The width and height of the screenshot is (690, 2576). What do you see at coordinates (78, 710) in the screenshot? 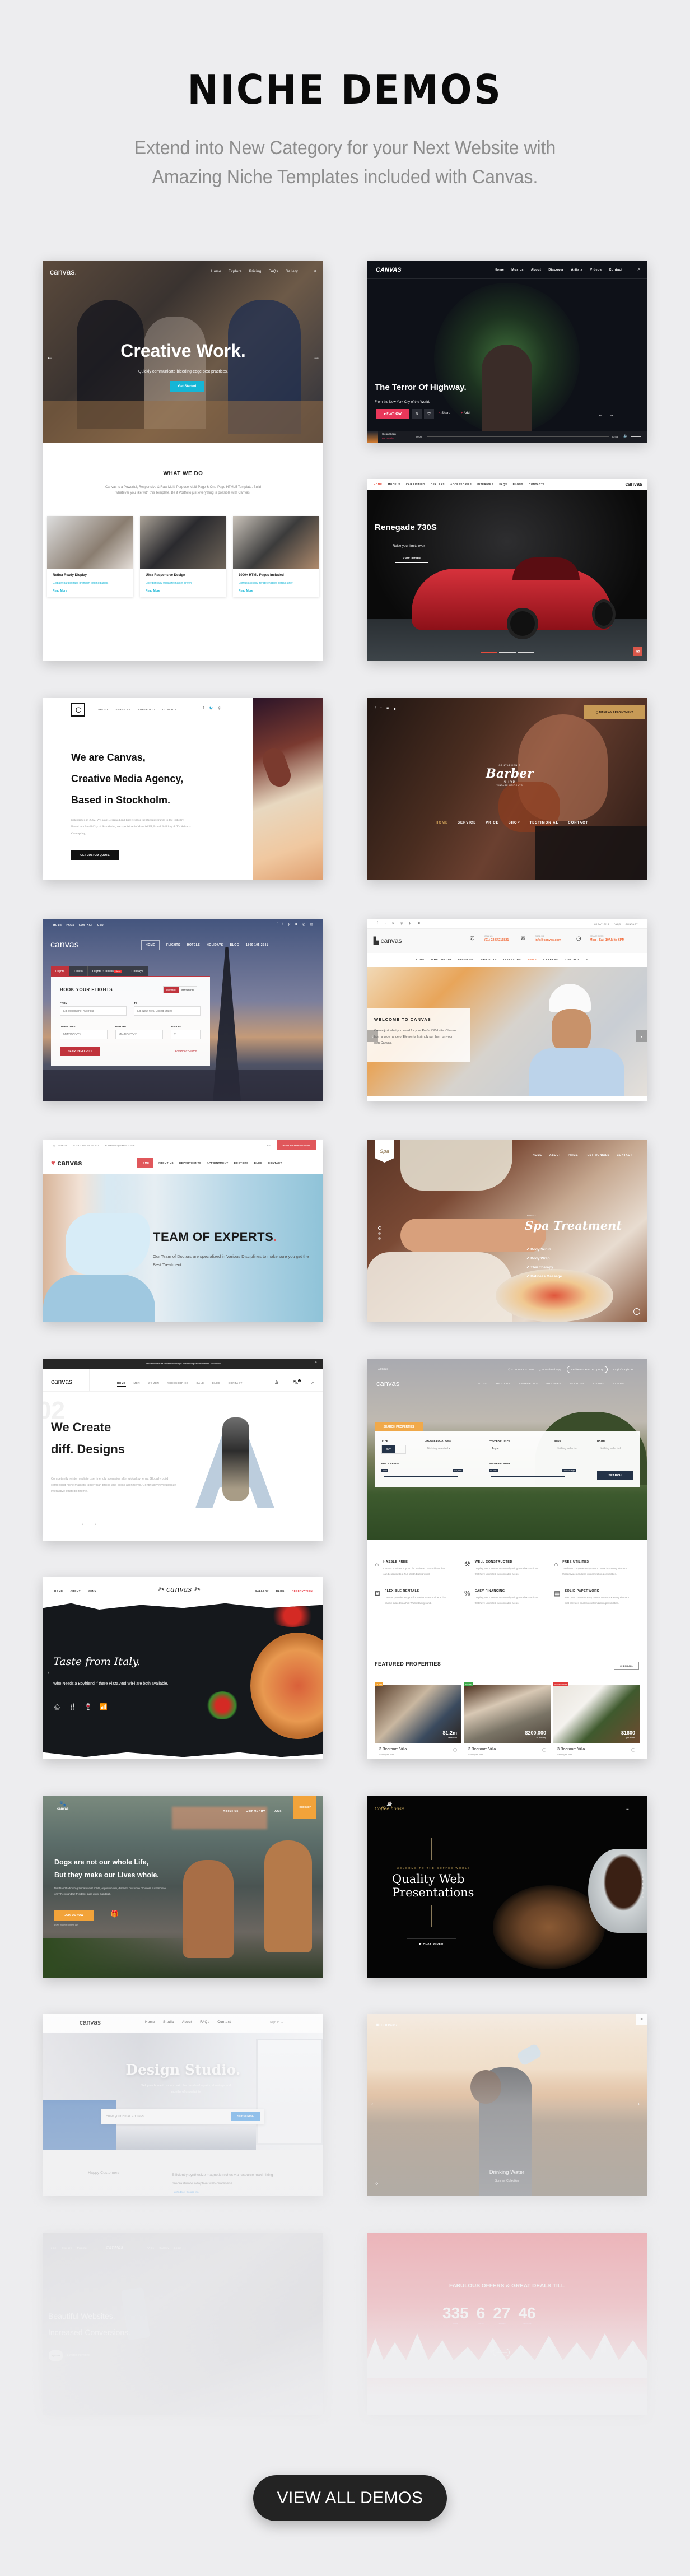
I see `logo: C` at bounding box center [78, 710].